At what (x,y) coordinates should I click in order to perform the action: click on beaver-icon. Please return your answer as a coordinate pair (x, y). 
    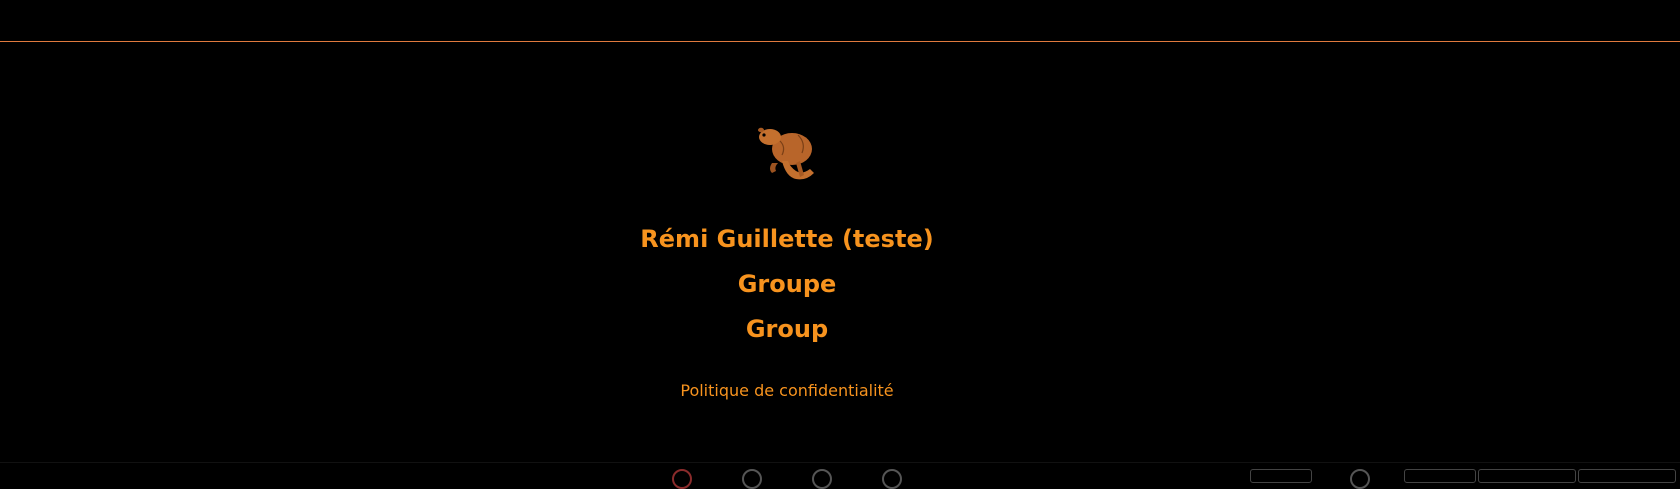
    Looking at the image, I should click on (786, 153).